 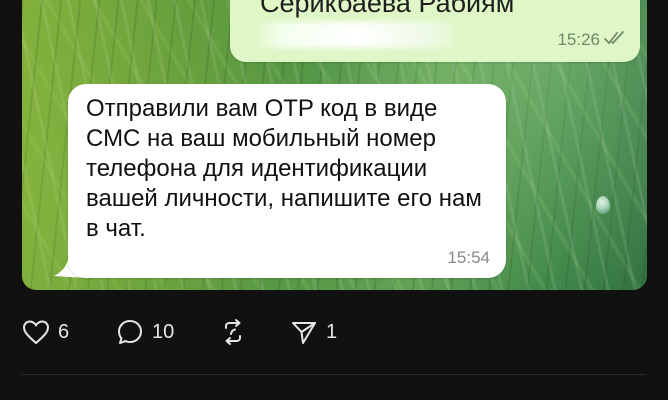 I want to click on share-button: 1, so click(x=313, y=332).